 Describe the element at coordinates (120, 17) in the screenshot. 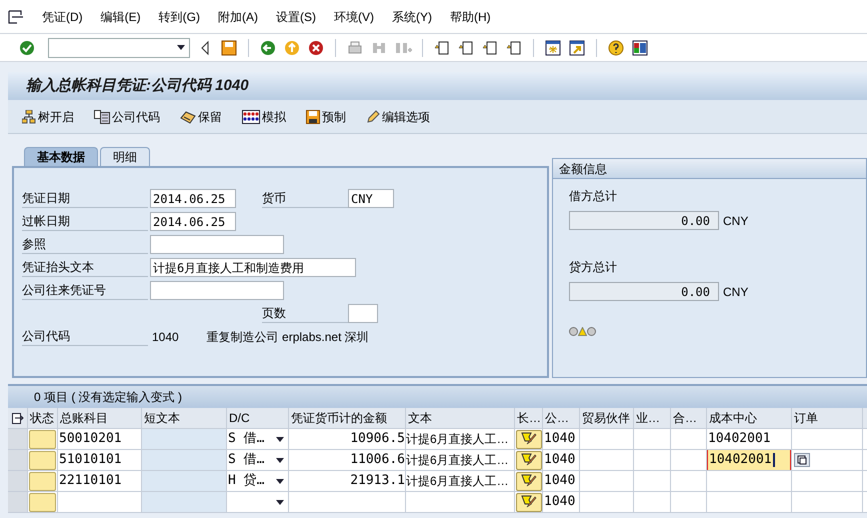

I see `menu-item: 编辑(E)` at that location.